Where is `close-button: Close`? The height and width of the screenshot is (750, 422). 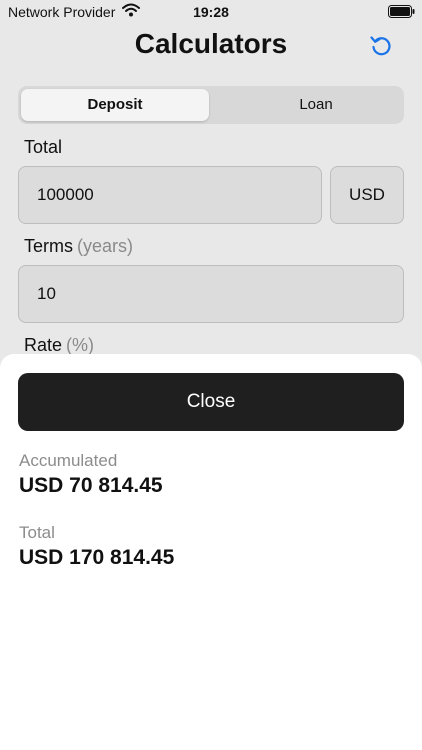
close-button: Close is located at coordinates (211, 402).